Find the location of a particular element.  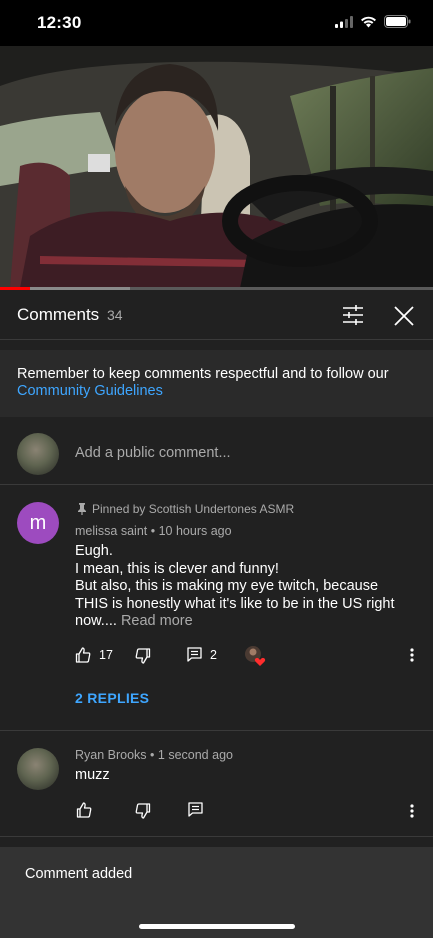

home-indicator is located at coordinates (217, 926).